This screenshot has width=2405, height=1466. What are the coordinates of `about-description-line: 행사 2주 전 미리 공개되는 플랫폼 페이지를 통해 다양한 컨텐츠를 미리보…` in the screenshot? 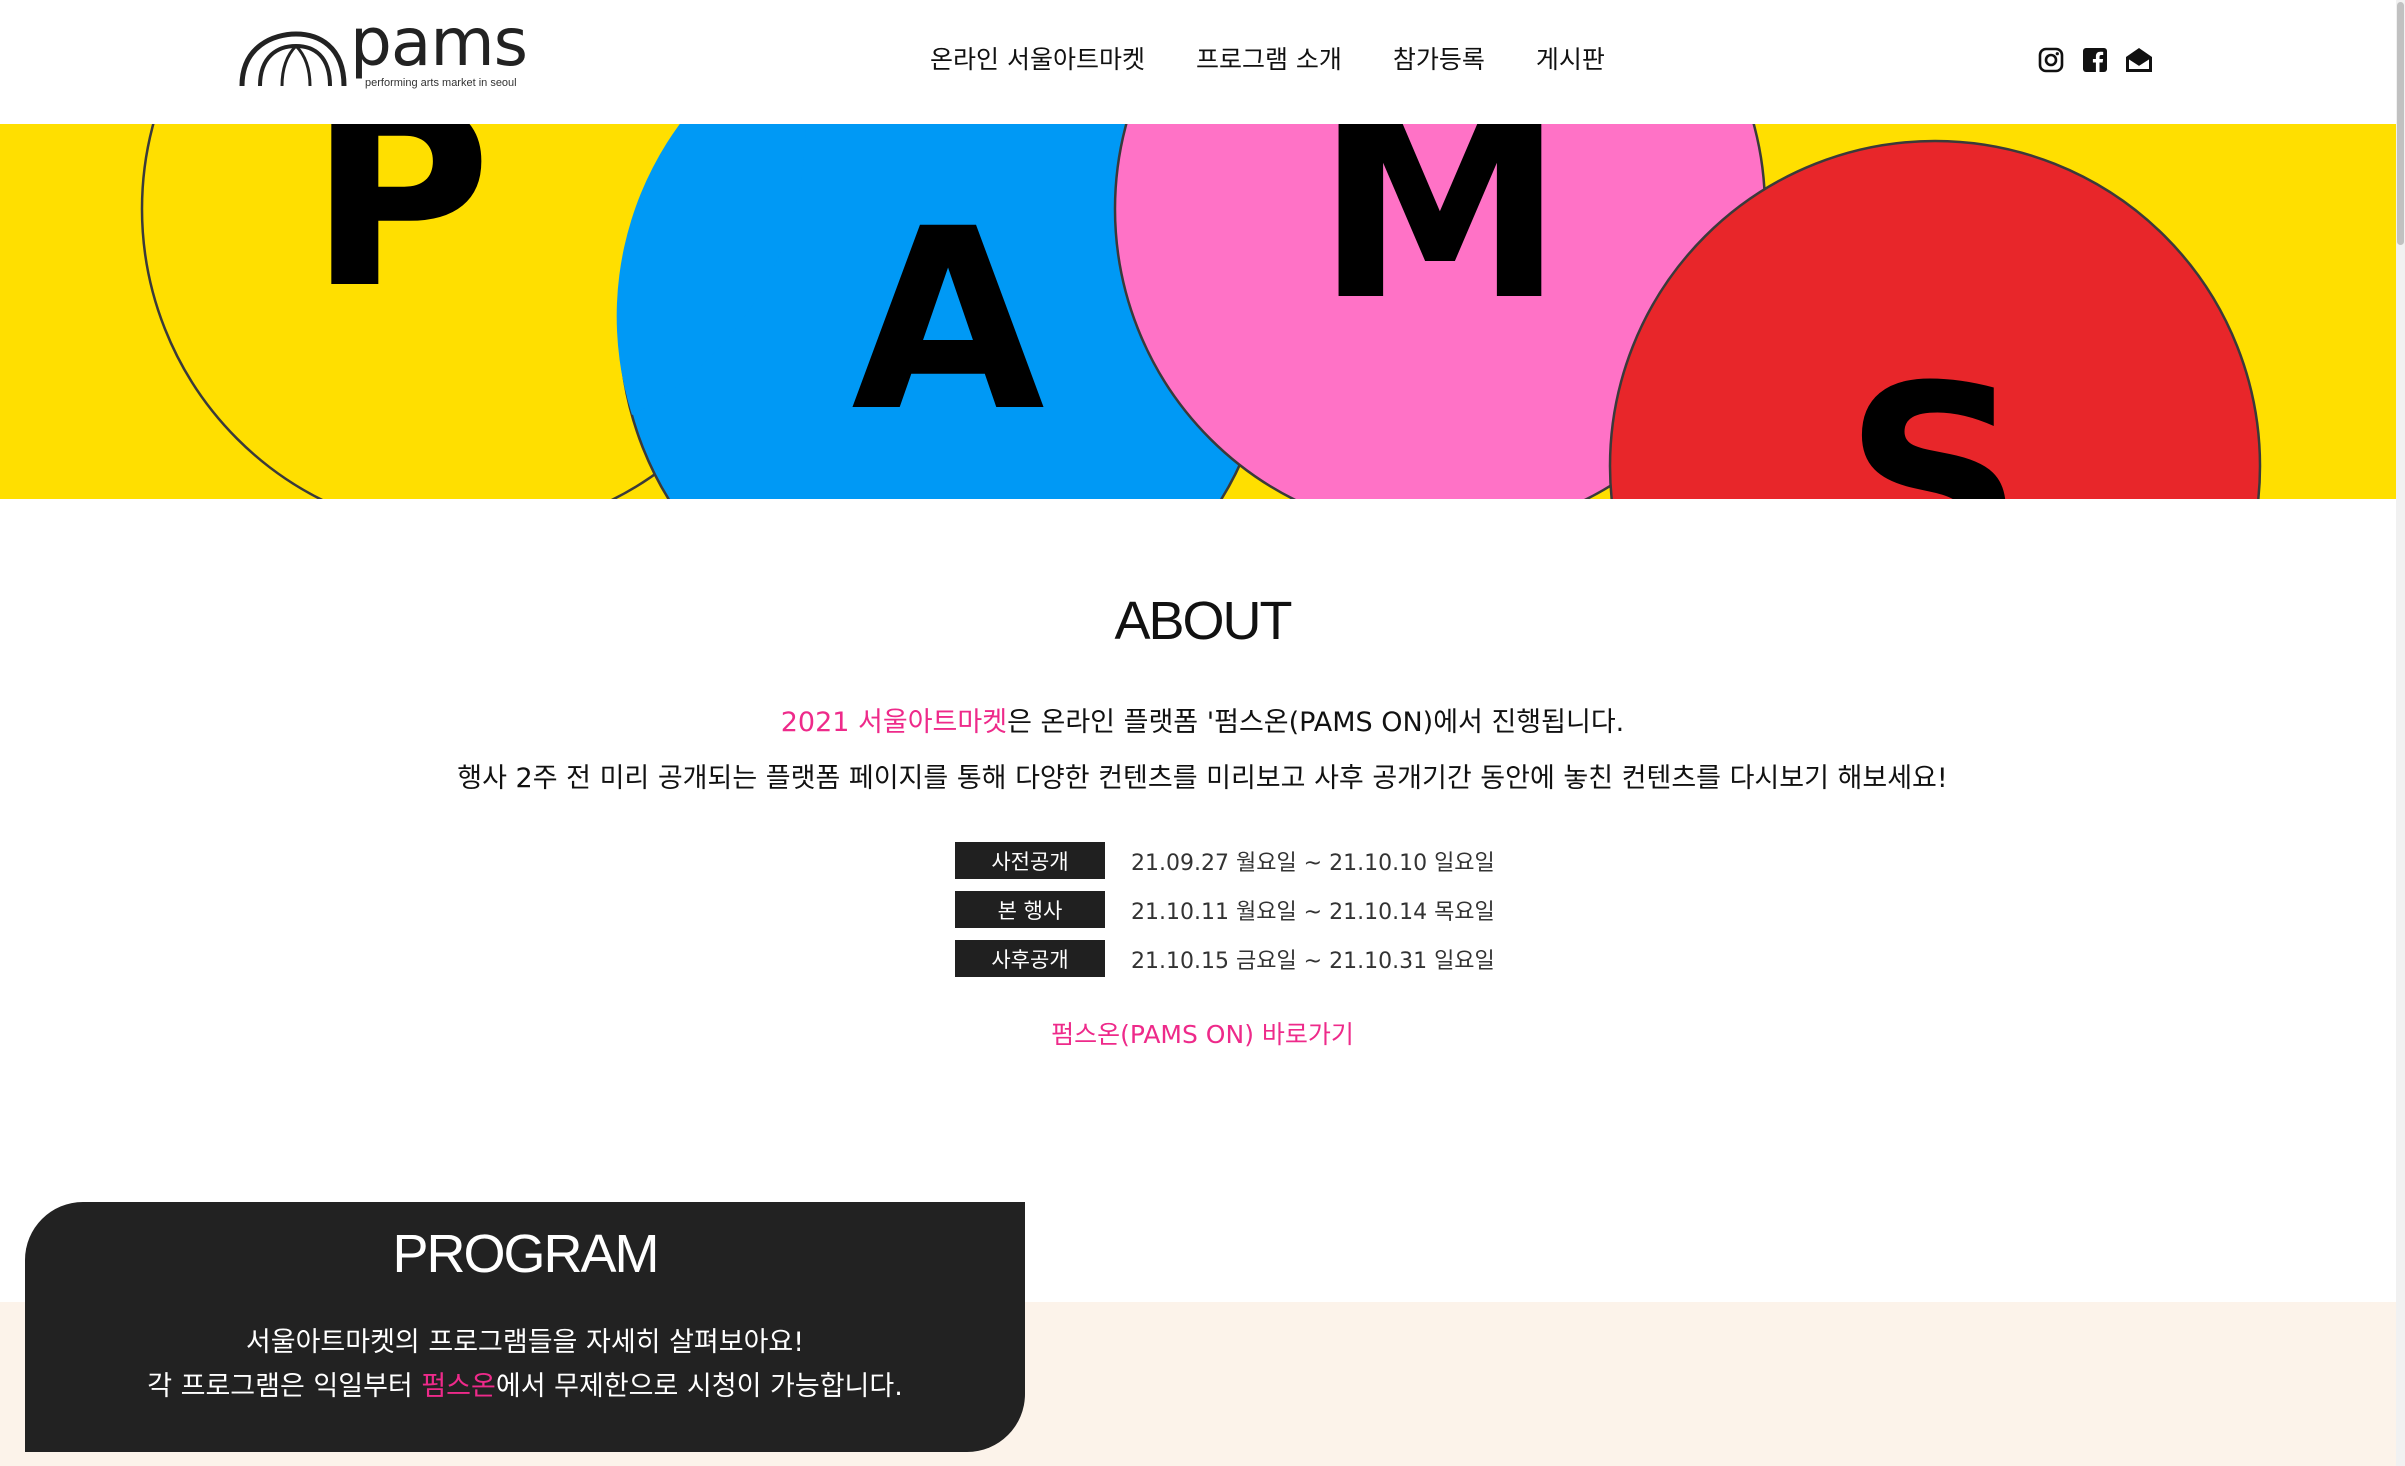 It's located at (1202, 778).